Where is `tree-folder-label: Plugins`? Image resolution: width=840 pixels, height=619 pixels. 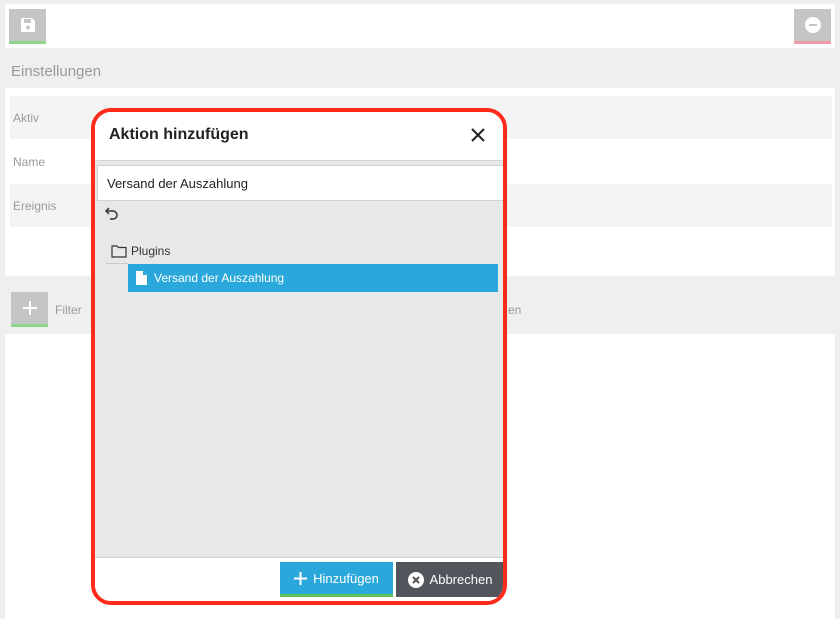 tree-folder-label: Plugins is located at coordinates (151, 251).